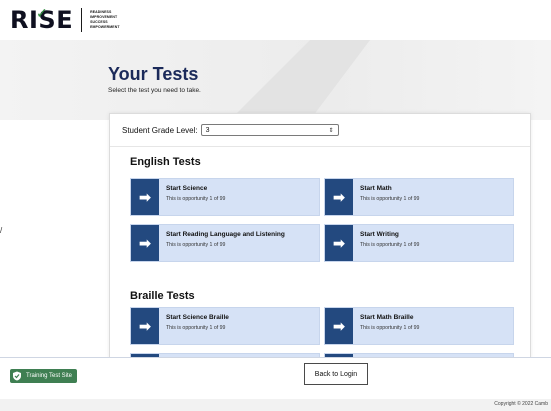 The height and width of the screenshot is (411, 551). Describe the element at coordinates (331, 130) in the screenshot. I see `chevron-updown-icon: ⇕` at that location.